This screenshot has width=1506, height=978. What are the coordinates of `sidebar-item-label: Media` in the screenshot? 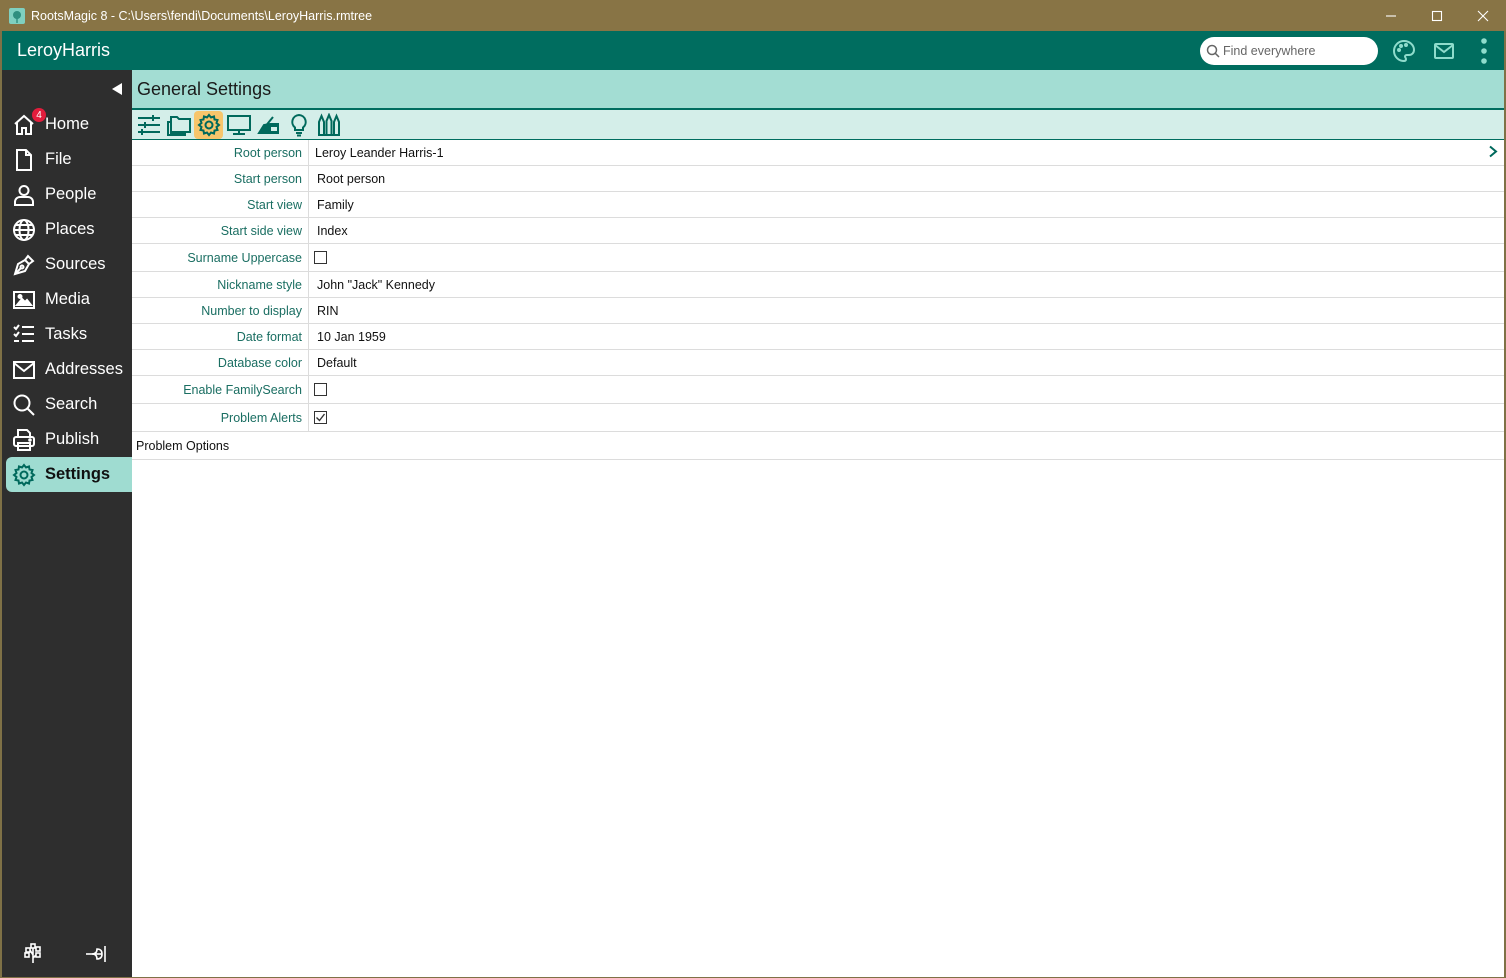 It's located at (67, 299).